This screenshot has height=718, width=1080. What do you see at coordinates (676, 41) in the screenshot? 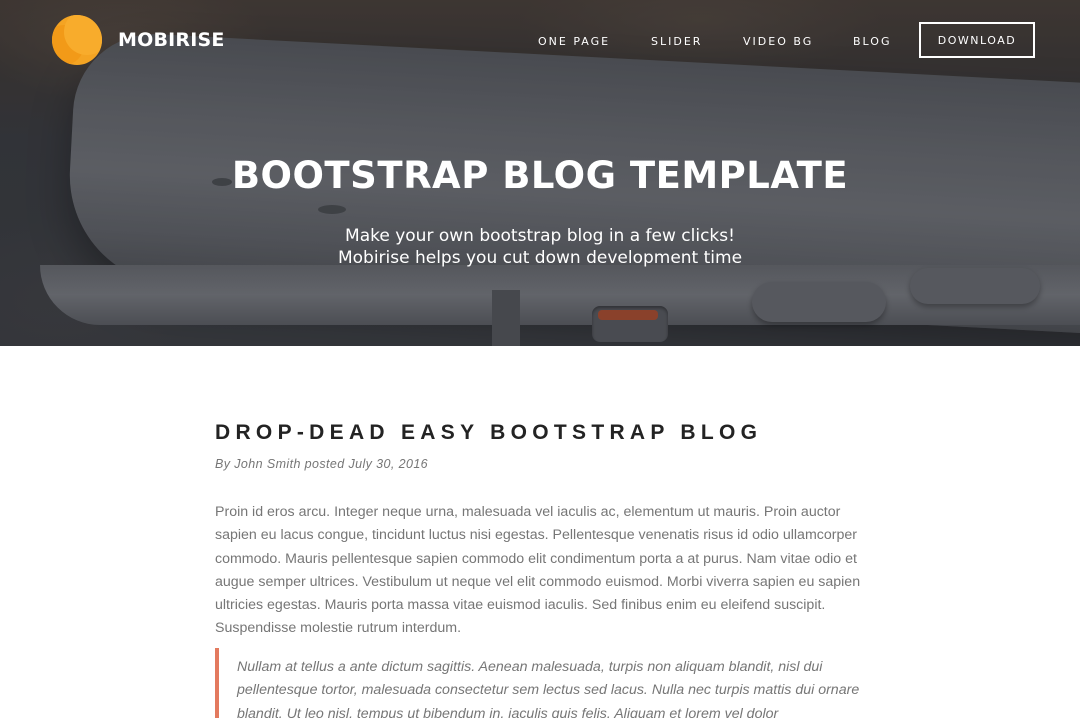
I see `nav-item-slider: SLIDER` at bounding box center [676, 41].